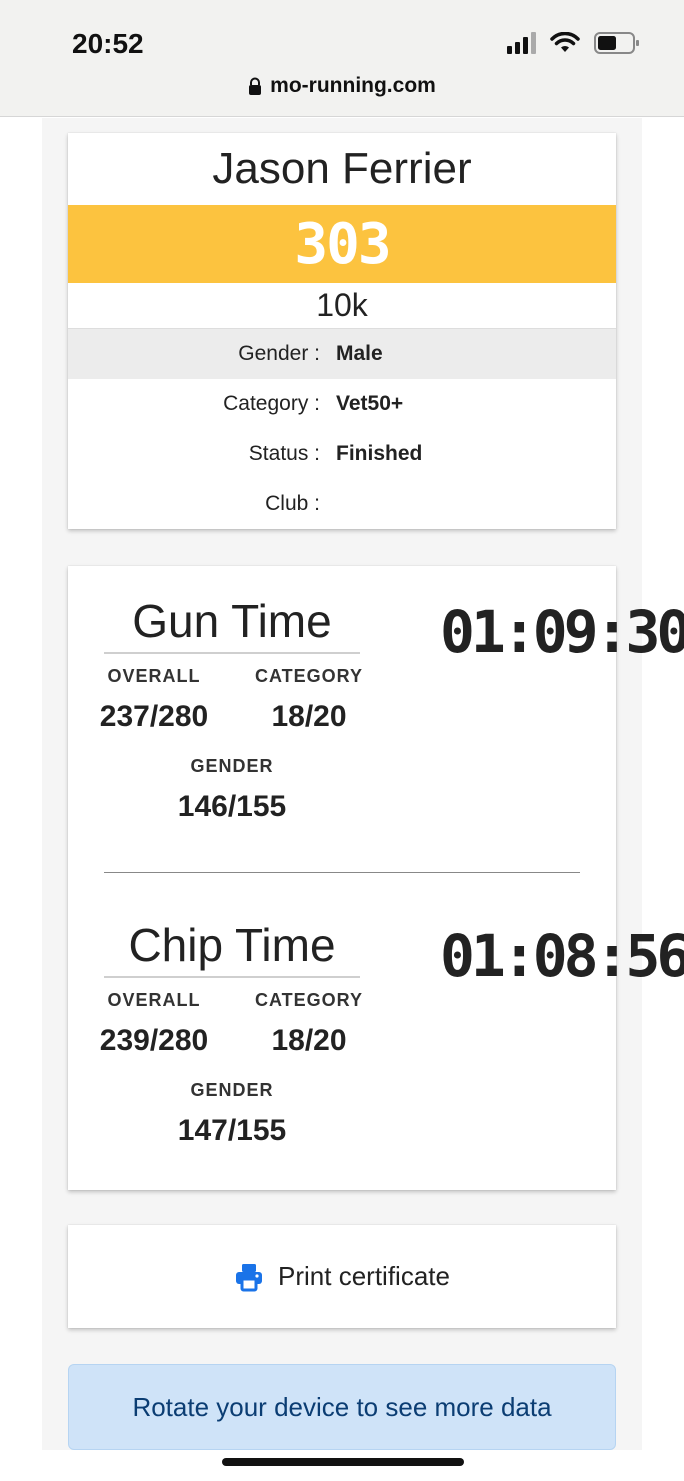 Image resolution: width=684 pixels, height=1481 pixels. I want to click on print-certificate-button: Print certificate, so click(342, 1276).